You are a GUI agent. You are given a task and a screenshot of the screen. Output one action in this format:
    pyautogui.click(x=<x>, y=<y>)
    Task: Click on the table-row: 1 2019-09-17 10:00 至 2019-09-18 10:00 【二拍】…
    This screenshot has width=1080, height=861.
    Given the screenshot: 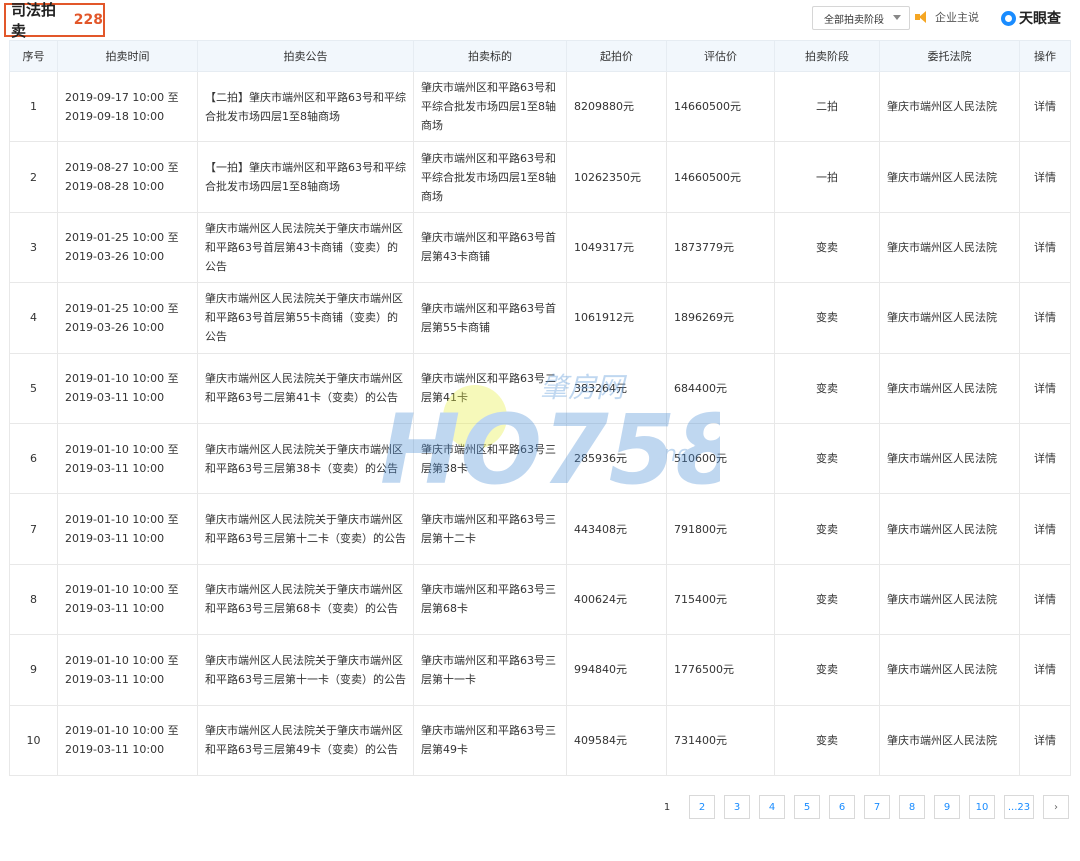 What is the action you would take?
    pyautogui.click(x=540, y=106)
    